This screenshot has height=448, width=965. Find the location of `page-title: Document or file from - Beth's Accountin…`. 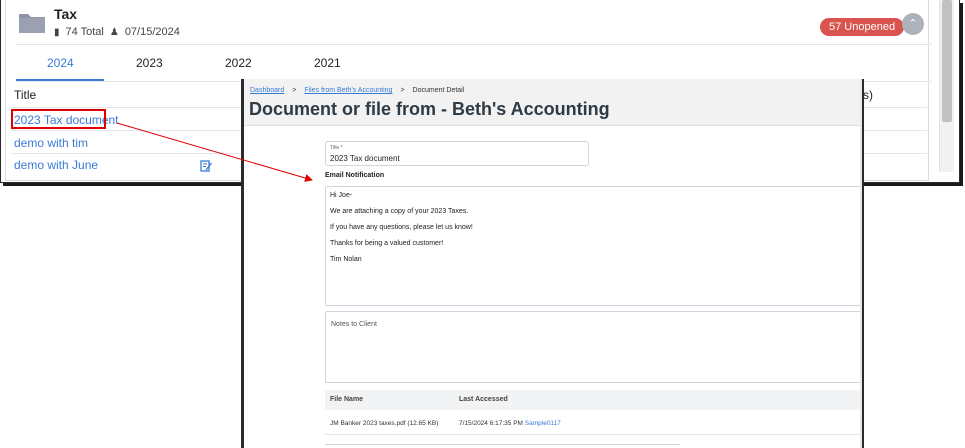

page-title: Document or file from - Beth's Accountin… is located at coordinates (429, 109).